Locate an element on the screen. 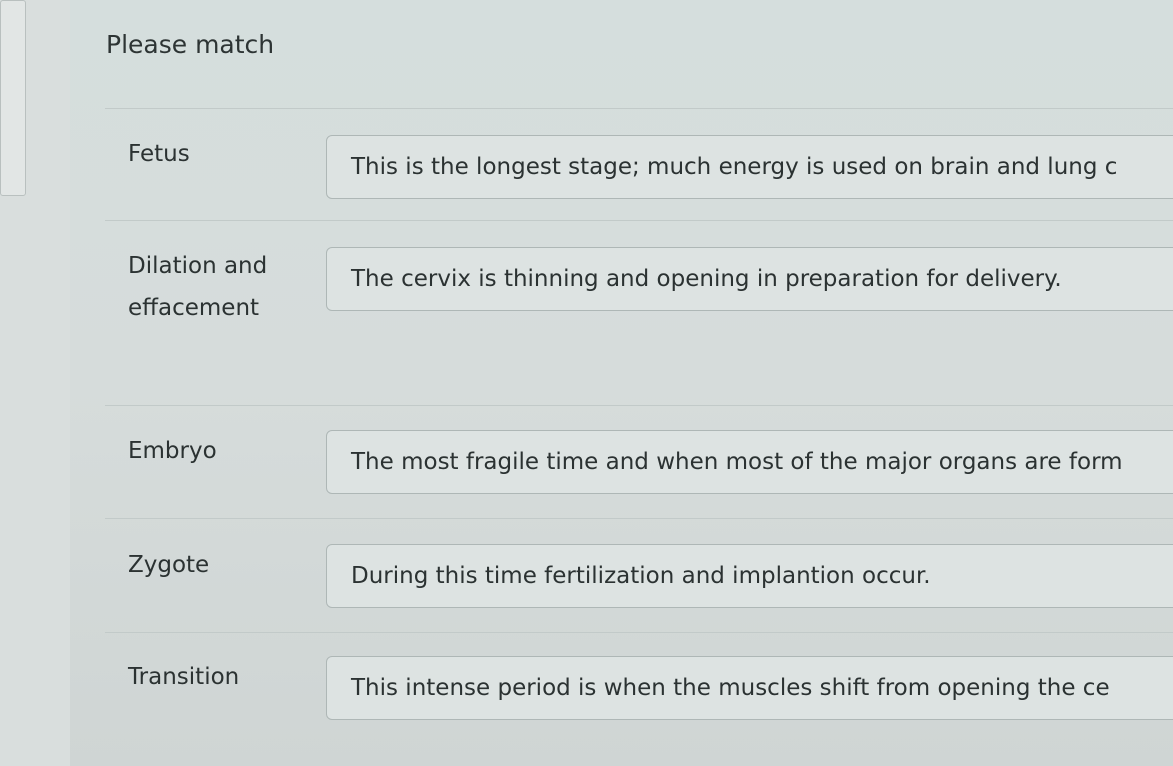 This screenshot has width=1173, height=766. term-dilation-and-effacement: Dilation and effacement is located at coordinates (198, 287).